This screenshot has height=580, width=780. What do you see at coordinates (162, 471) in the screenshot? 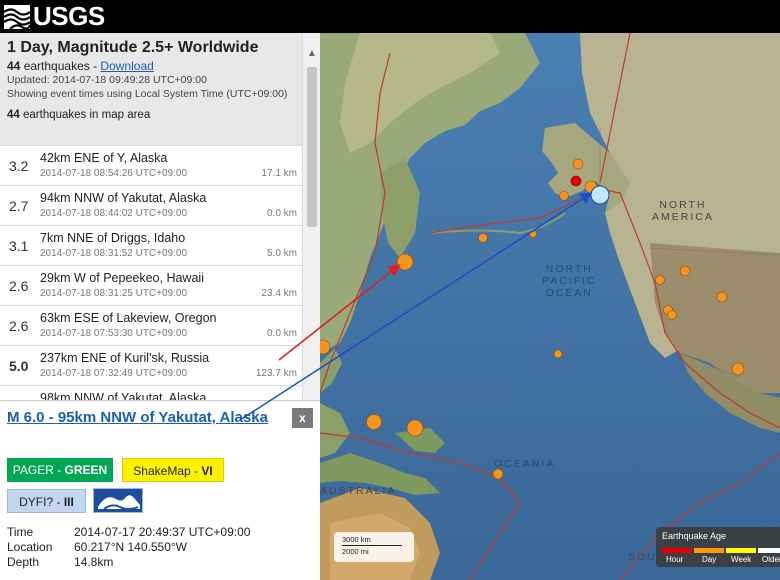
I see `shakemap-label: ShakeMap` at bounding box center [162, 471].